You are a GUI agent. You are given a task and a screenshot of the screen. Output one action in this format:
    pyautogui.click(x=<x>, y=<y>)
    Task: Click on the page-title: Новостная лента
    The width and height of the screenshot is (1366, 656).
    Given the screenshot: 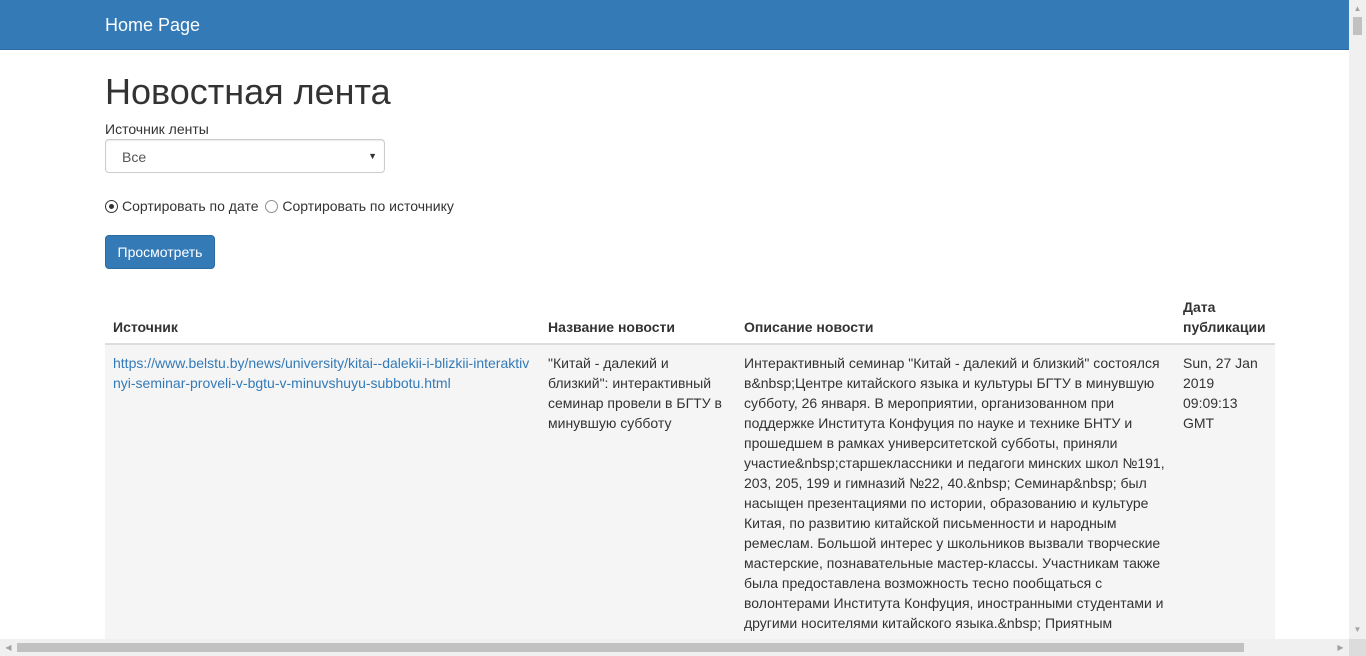 What is the action you would take?
    pyautogui.click(x=248, y=91)
    